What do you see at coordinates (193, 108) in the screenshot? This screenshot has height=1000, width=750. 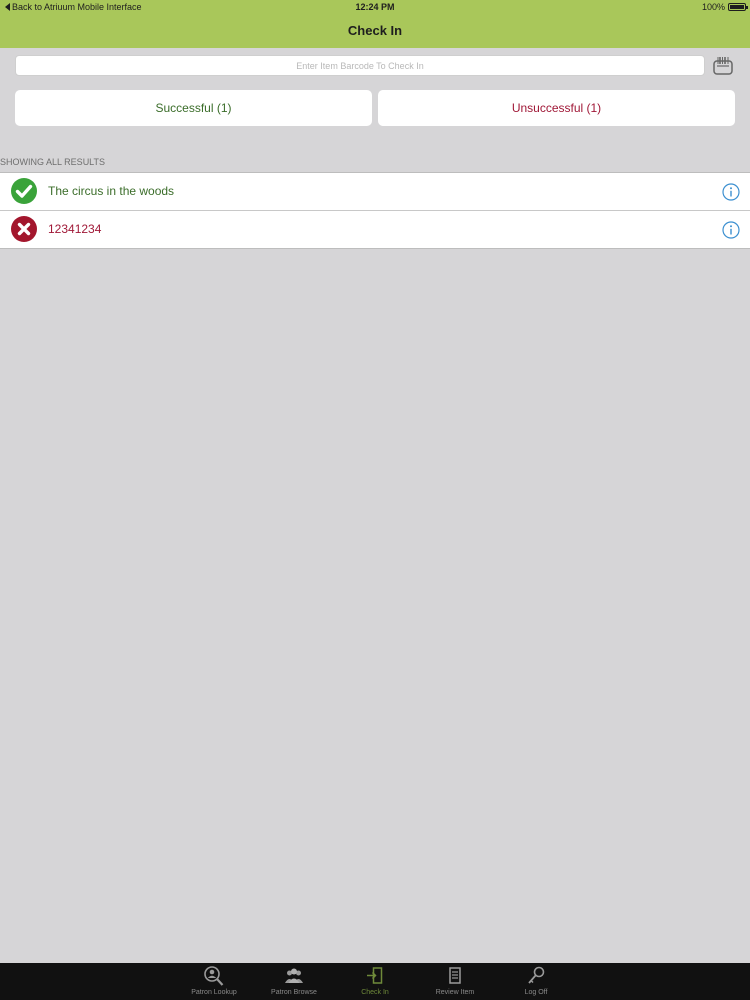 I see `successful-filter-button: Successful (1)` at bounding box center [193, 108].